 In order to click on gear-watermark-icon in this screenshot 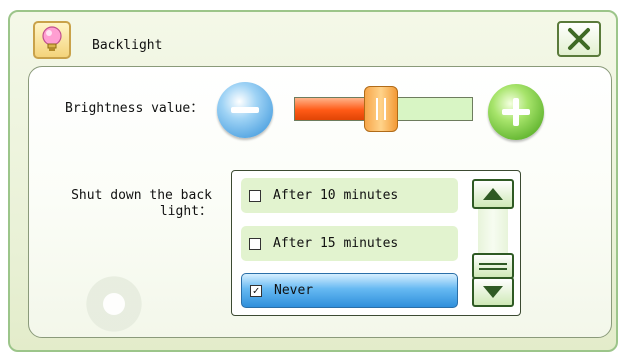, I will do `click(114, 304)`.